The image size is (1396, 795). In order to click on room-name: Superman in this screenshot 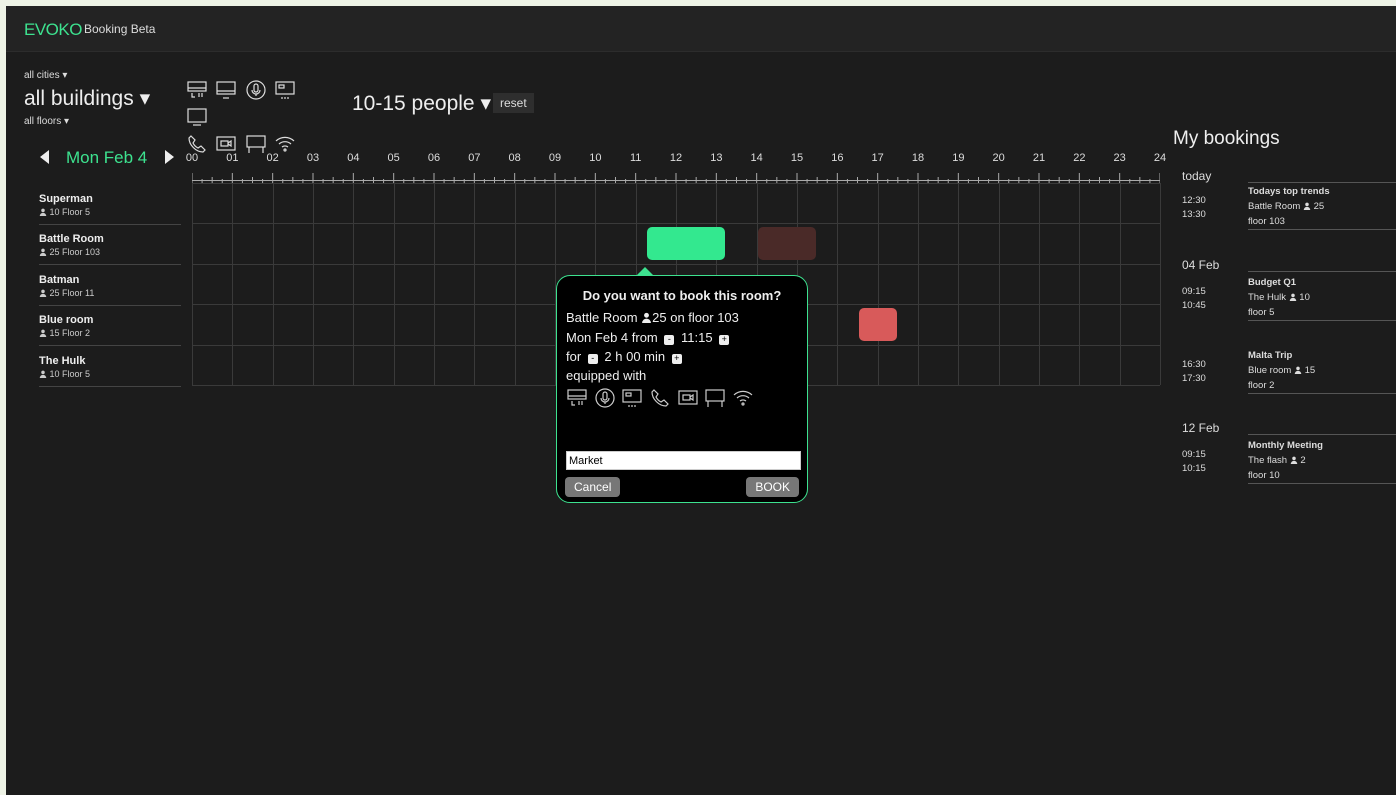, I will do `click(66, 199)`.